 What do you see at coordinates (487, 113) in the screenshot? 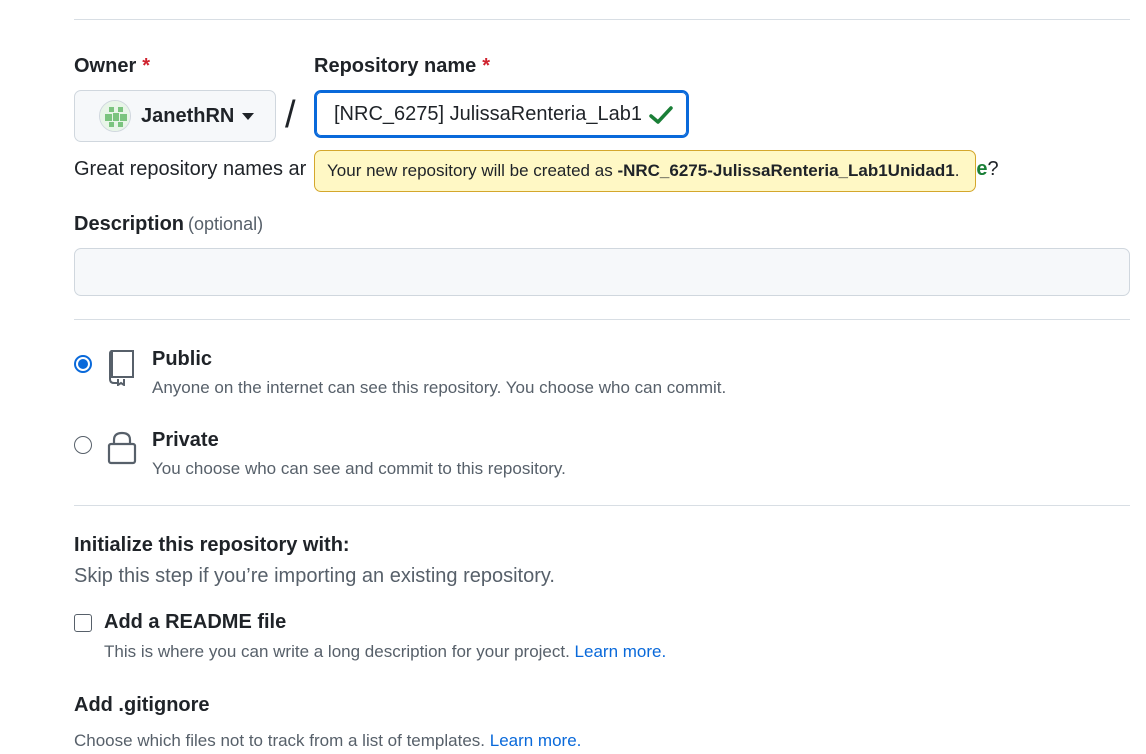
I see `repo-name-value: [NRC_6275] JulissaRenteria_Lab1U` at bounding box center [487, 113].